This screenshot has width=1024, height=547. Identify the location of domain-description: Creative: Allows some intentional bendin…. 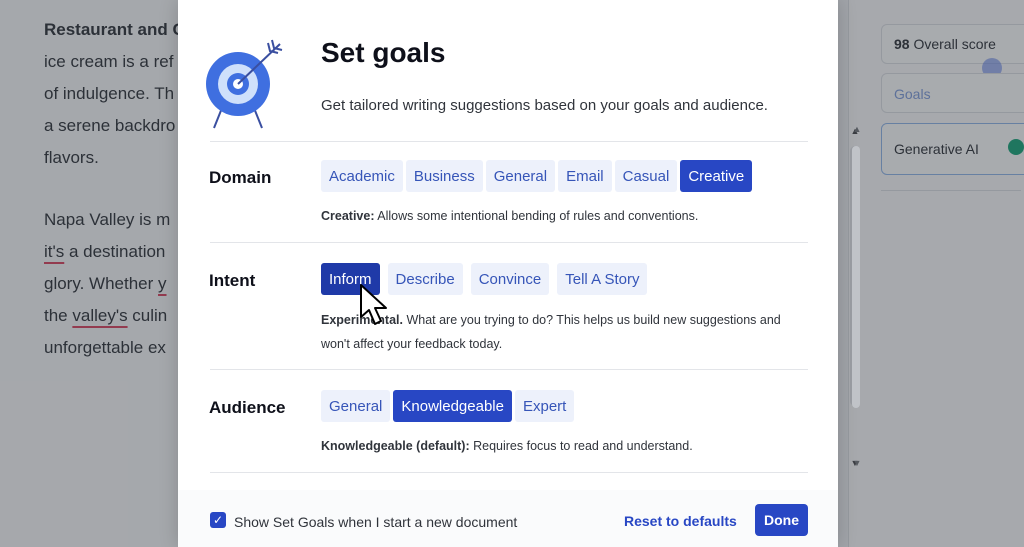
(561, 216).